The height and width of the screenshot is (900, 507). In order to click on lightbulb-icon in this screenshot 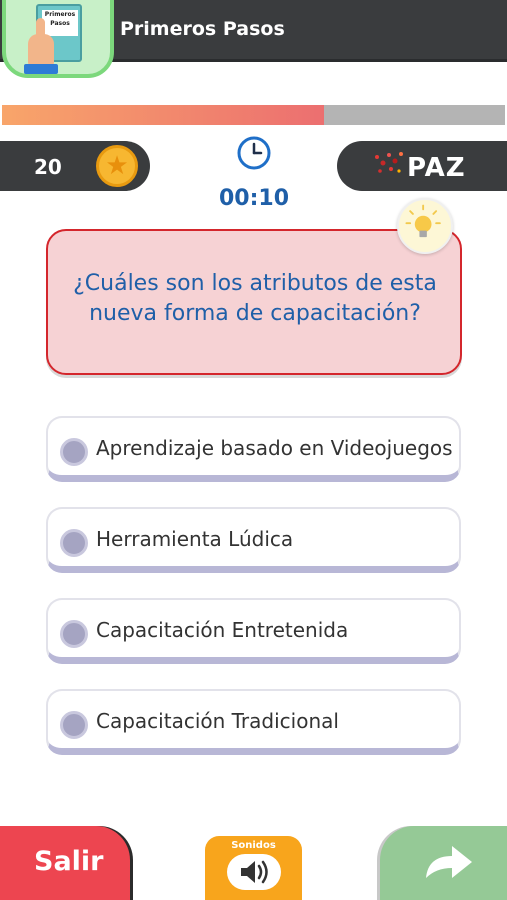, I will do `click(423, 221)`.